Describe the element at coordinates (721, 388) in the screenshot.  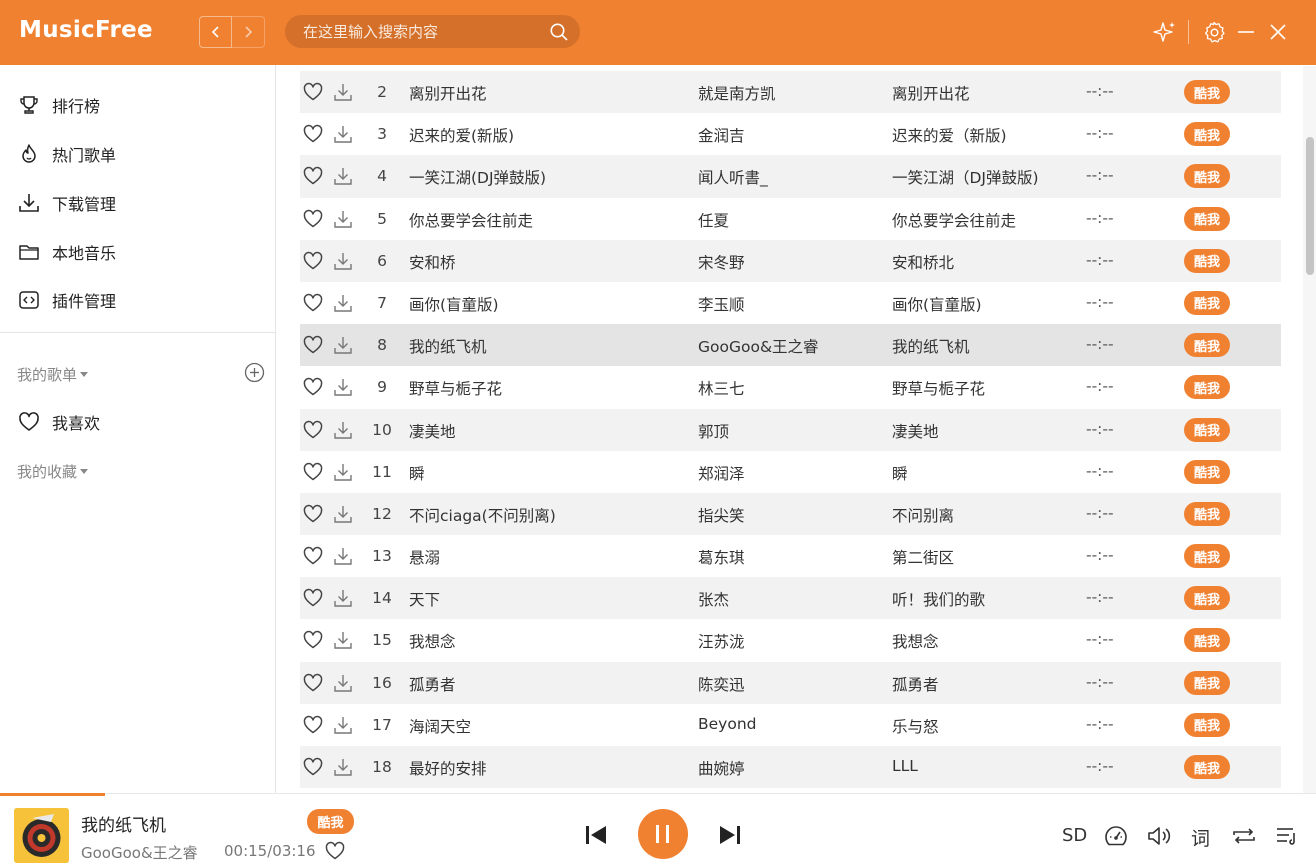
I see `song-artist: 林三七` at that location.